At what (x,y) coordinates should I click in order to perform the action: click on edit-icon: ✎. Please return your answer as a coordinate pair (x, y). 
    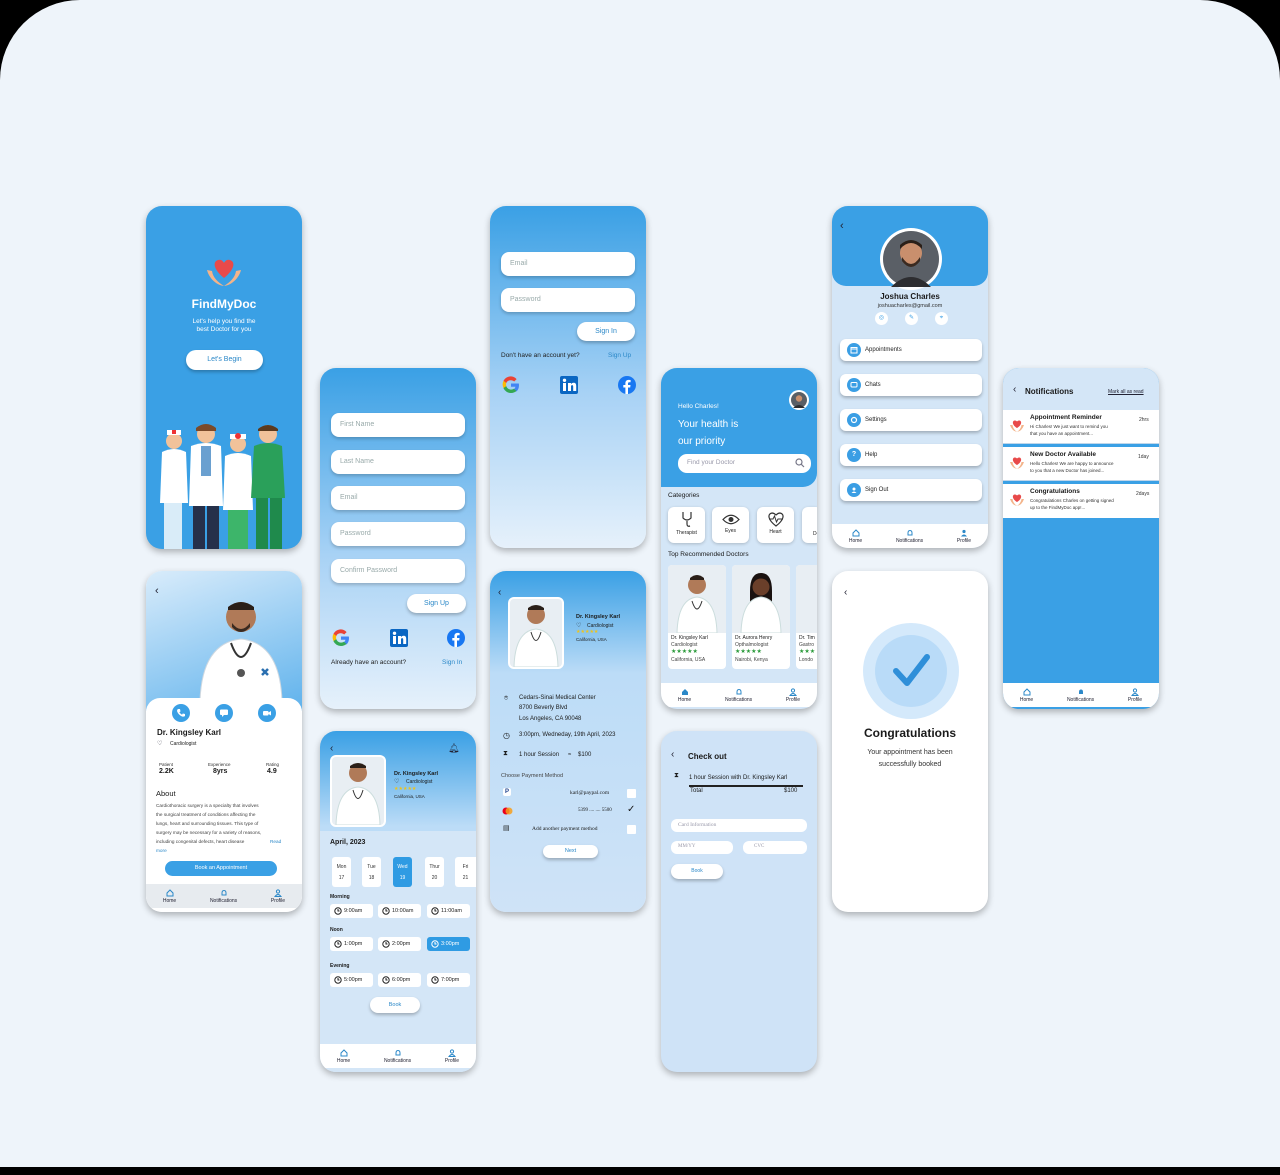
    Looking at the image, I should click on (911, 318).